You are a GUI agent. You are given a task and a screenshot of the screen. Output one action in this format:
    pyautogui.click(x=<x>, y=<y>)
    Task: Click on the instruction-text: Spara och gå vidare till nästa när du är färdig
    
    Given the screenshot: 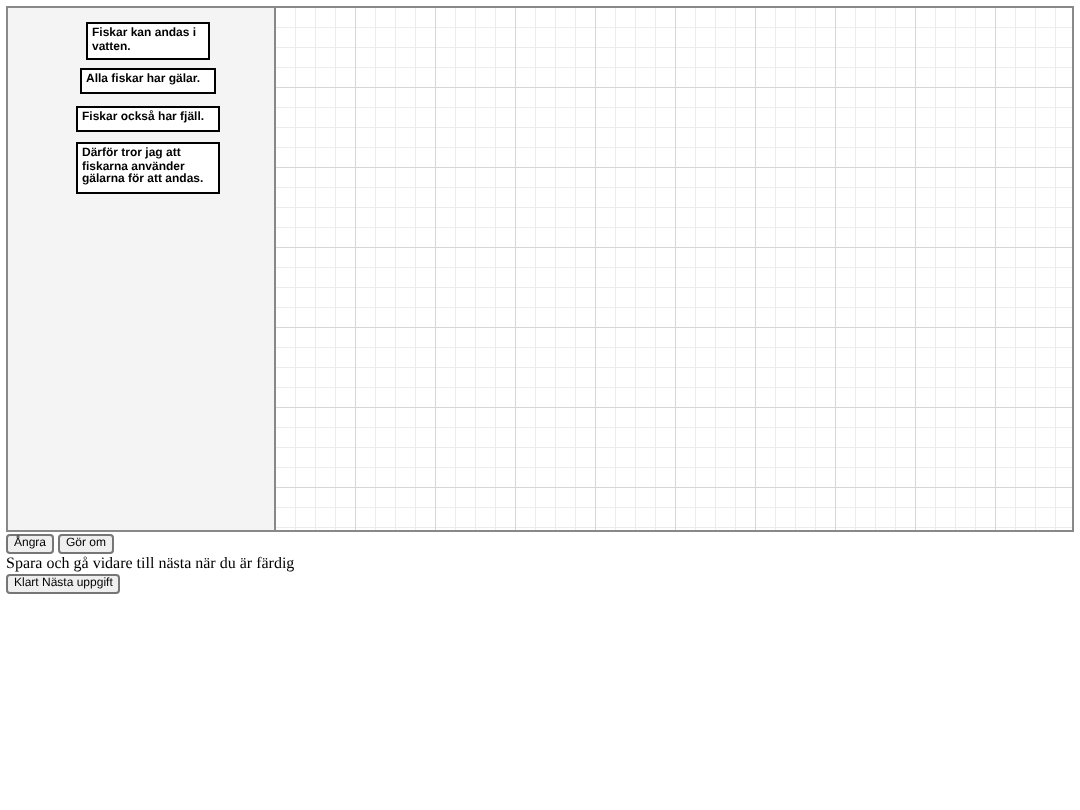 What is the action you would take?
    pyautogui.click(x=150, y=564)
    